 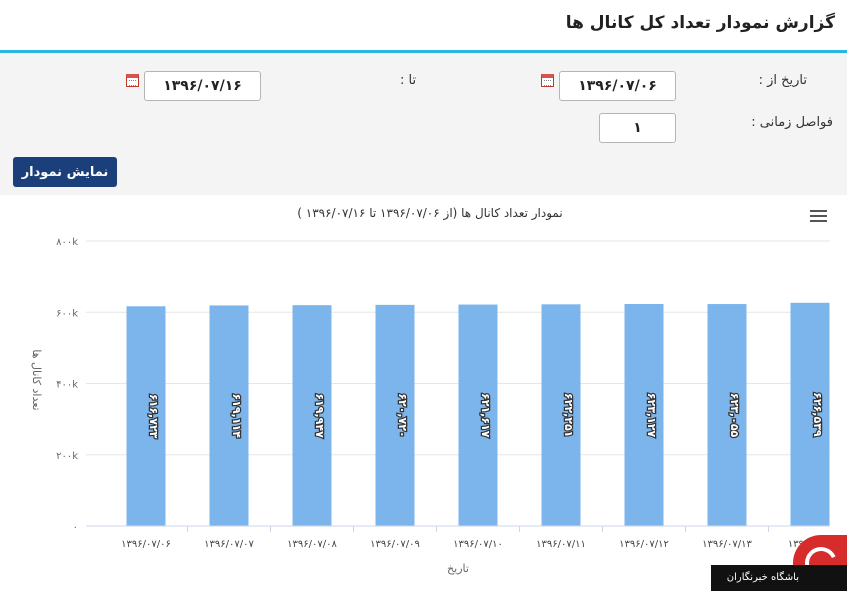 What do you see at coordinates (818, 216) in the screenshot?
I see `hamburger-menu-icon` at bounding box center [818, 216].